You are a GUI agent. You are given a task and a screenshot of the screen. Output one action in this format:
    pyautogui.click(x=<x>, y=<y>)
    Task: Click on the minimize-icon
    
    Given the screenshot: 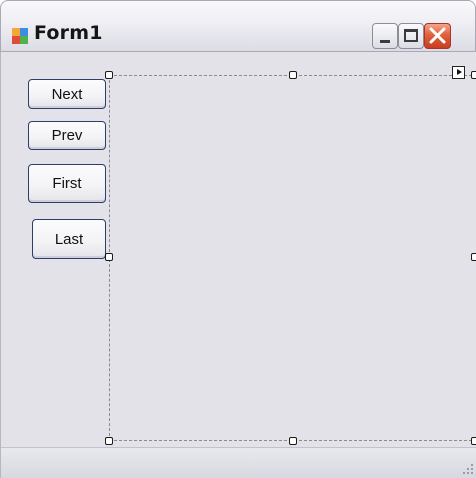 What is the action you would take?
    pyautogui.click(x=385, y=41)
    